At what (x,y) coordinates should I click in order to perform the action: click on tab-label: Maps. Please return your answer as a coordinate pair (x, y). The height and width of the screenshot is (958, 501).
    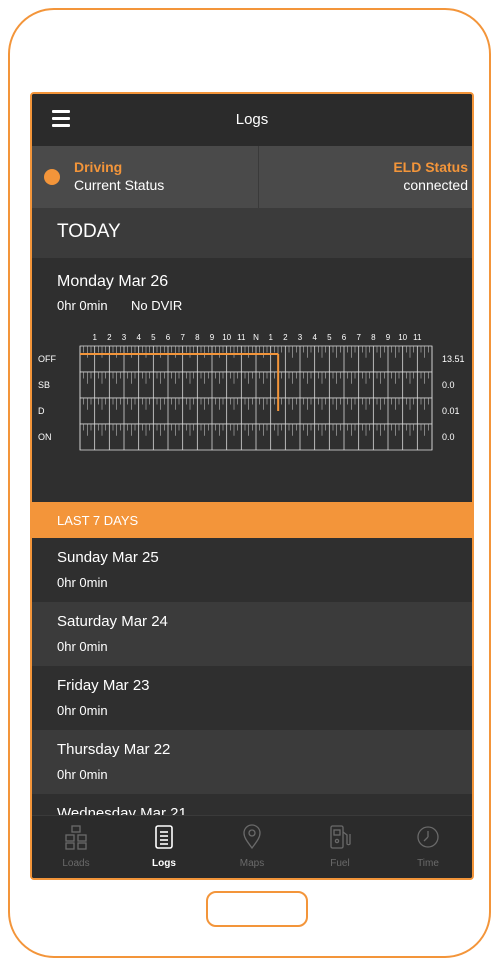
    Looking at the image, I should click on (252, 863).